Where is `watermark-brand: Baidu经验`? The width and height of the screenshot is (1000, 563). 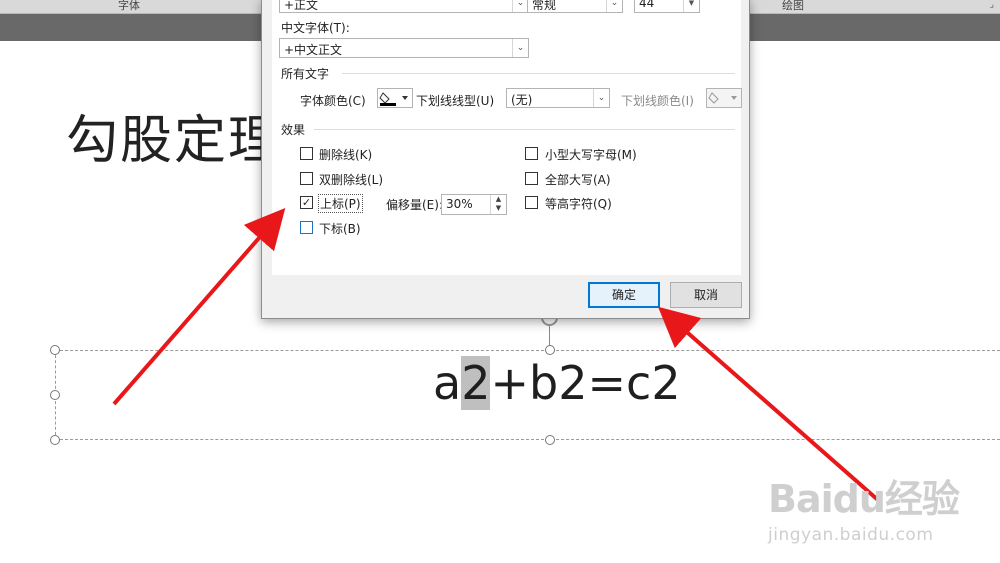 watermark-brand: Baidu经验 is located at coordinates (864, 499).